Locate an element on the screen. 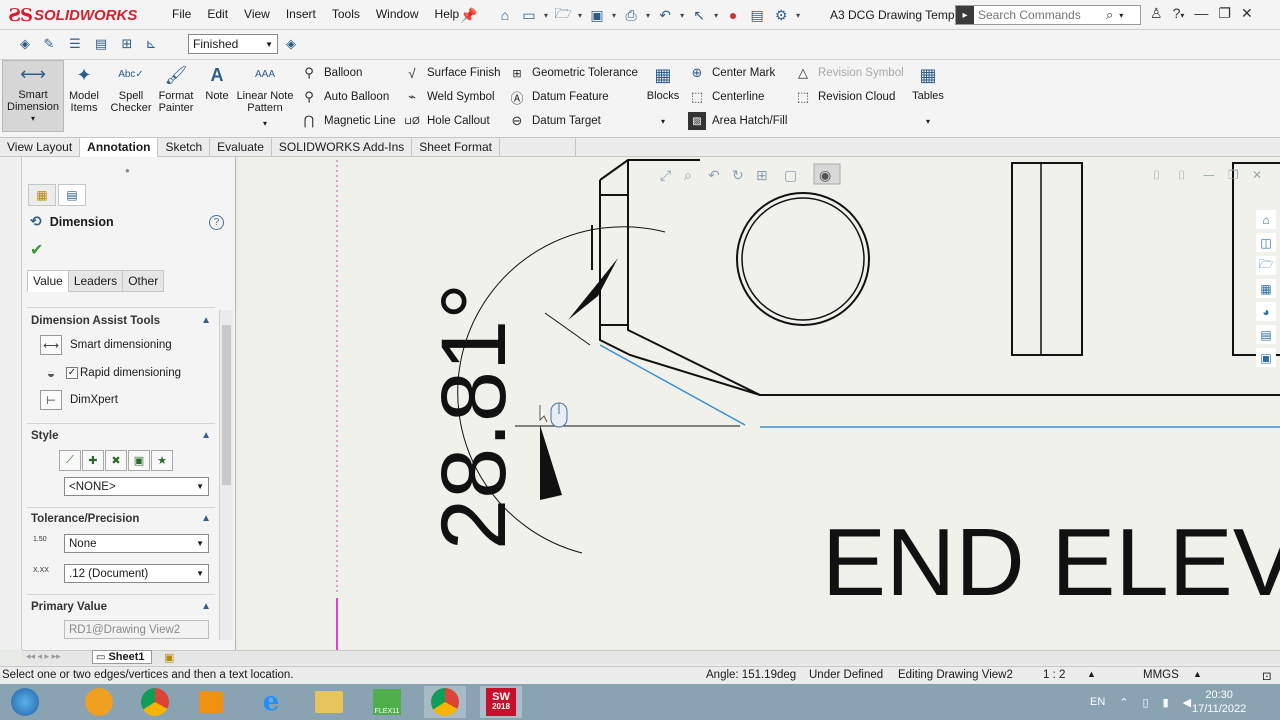 Image resolution: width=1280 pixels, height=720 pixels. solidworks-logo: ƧS SOLIDWORKS is located at coordinates (72, 15).